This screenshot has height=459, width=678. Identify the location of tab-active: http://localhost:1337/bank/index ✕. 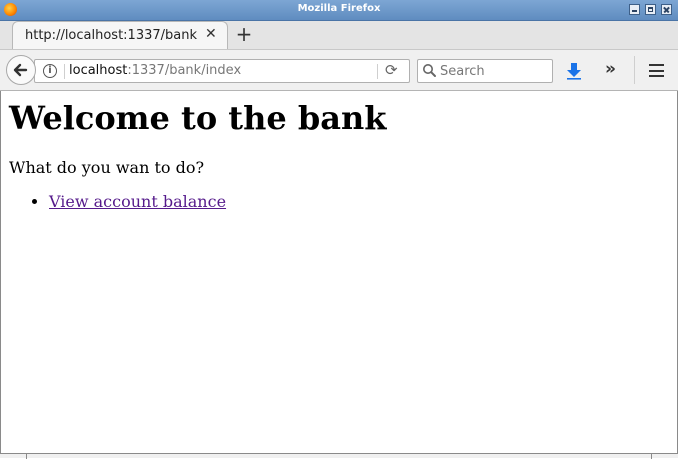
(120, 35).